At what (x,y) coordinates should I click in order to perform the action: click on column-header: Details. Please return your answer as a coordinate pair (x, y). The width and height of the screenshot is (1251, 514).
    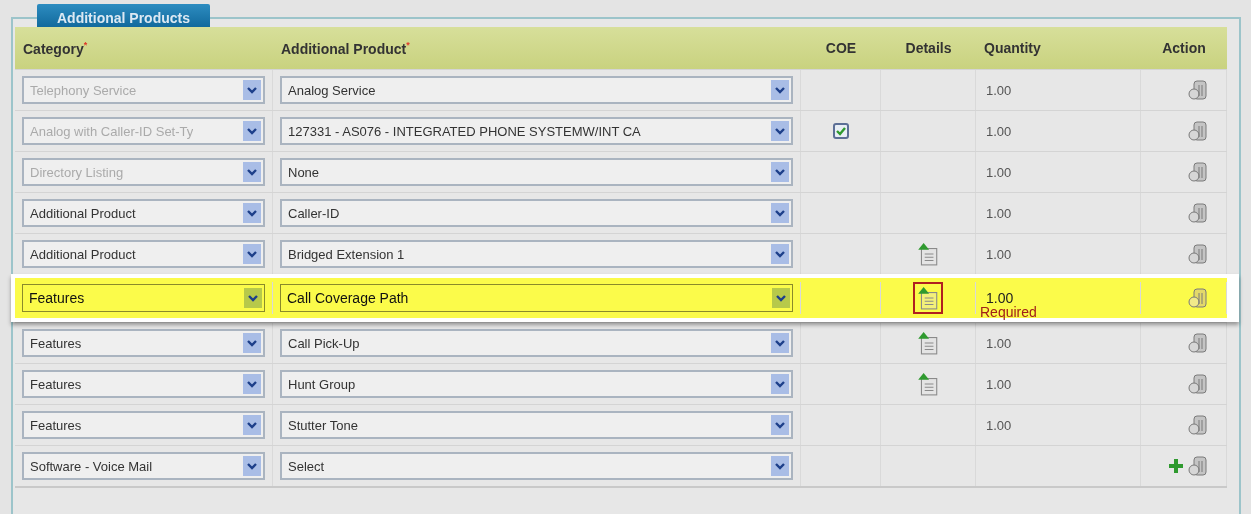
    Looking at the image, I should click on (928, 48).